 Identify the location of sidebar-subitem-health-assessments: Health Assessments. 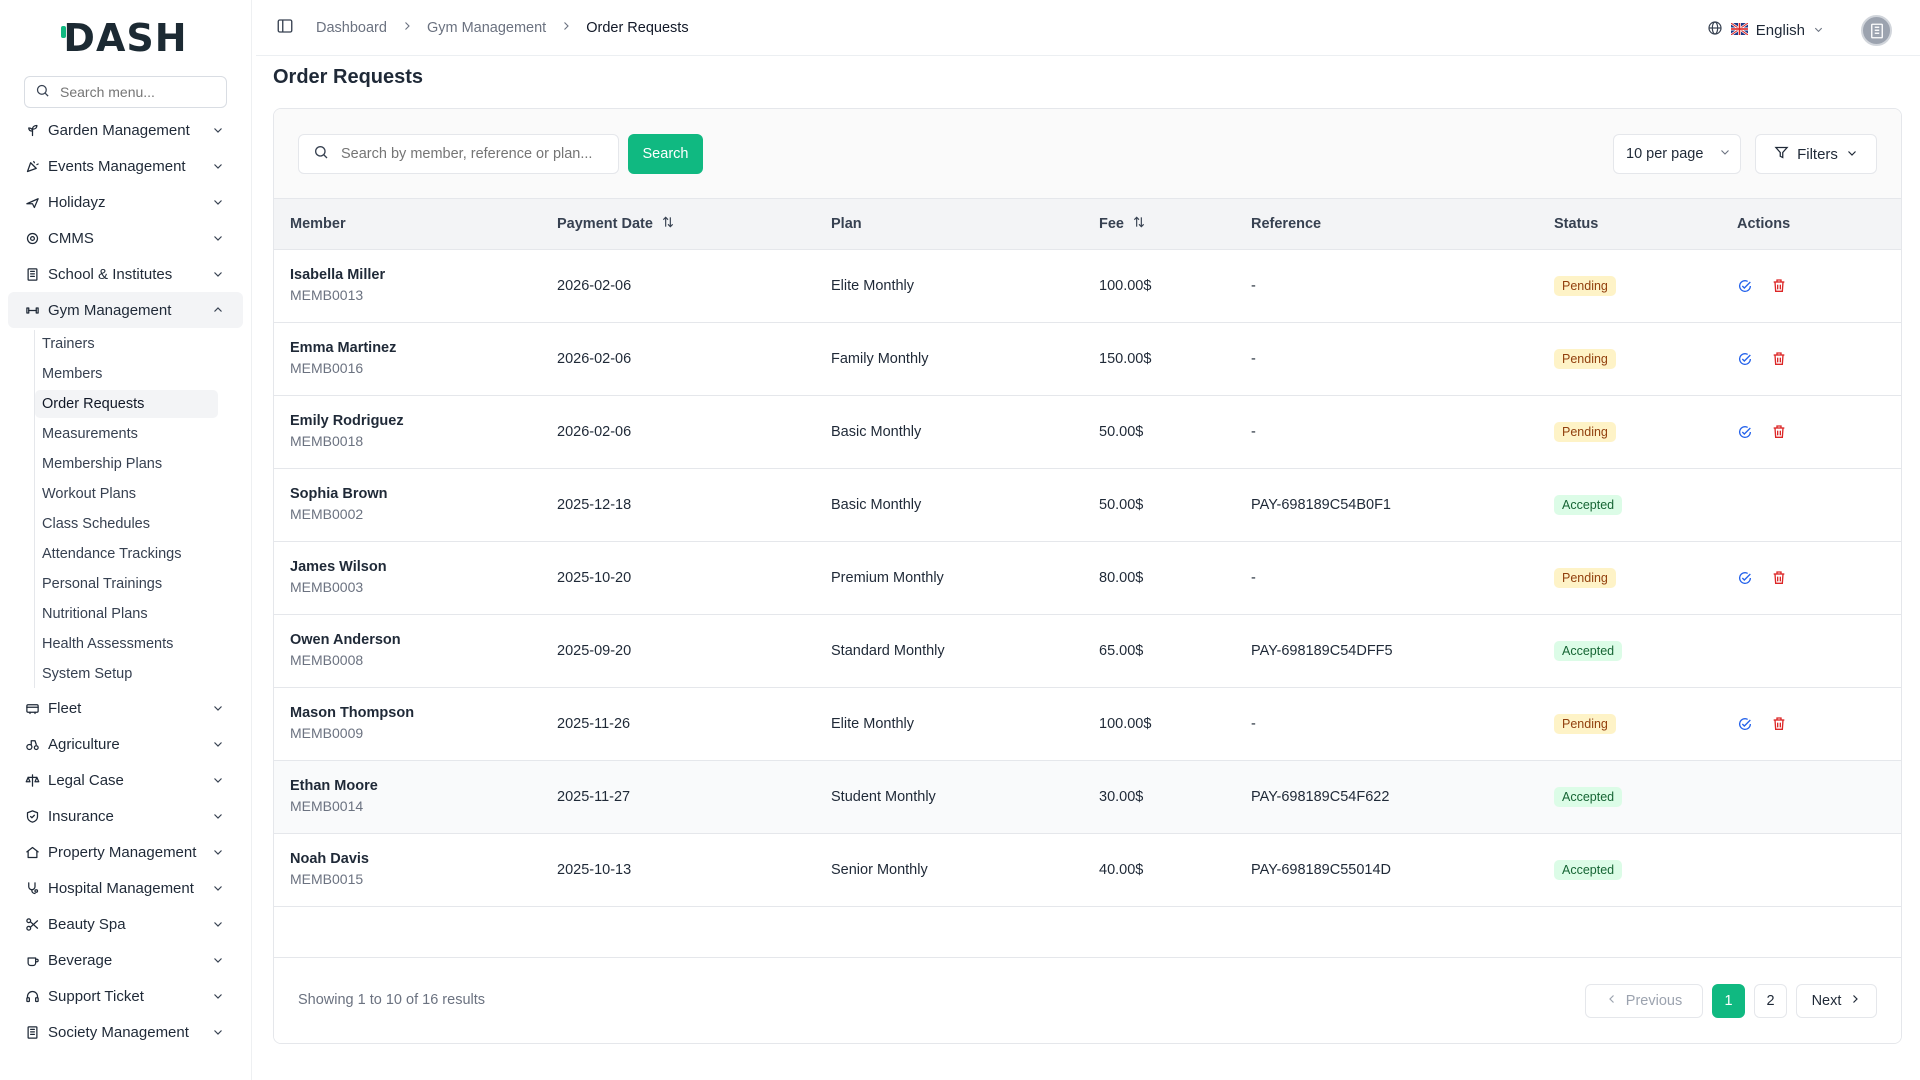
(126, 644).